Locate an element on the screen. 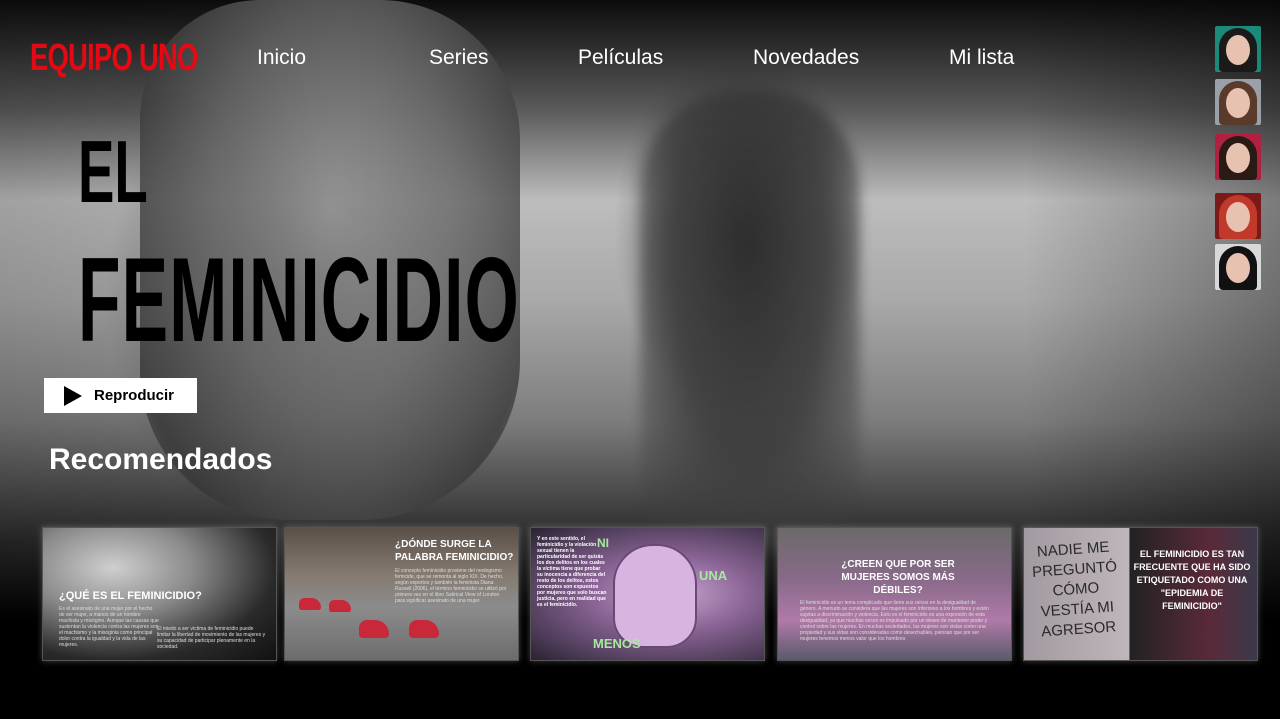  card-title: ¿QUÉ ES EL FEMINICIDIO? is located at coordinates (130, 596).